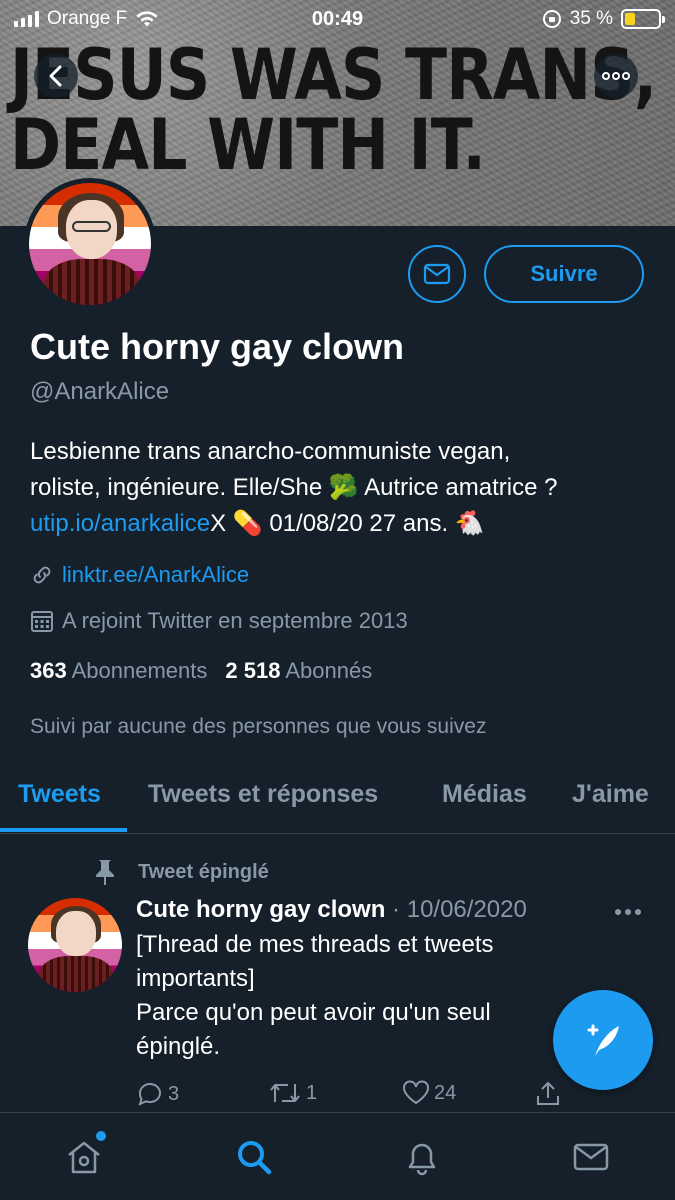 This screenshot has height=1200, width=675. Describe the element at coordinates (149, 1094) in the screenshot. I see `comment-icon` at that location.